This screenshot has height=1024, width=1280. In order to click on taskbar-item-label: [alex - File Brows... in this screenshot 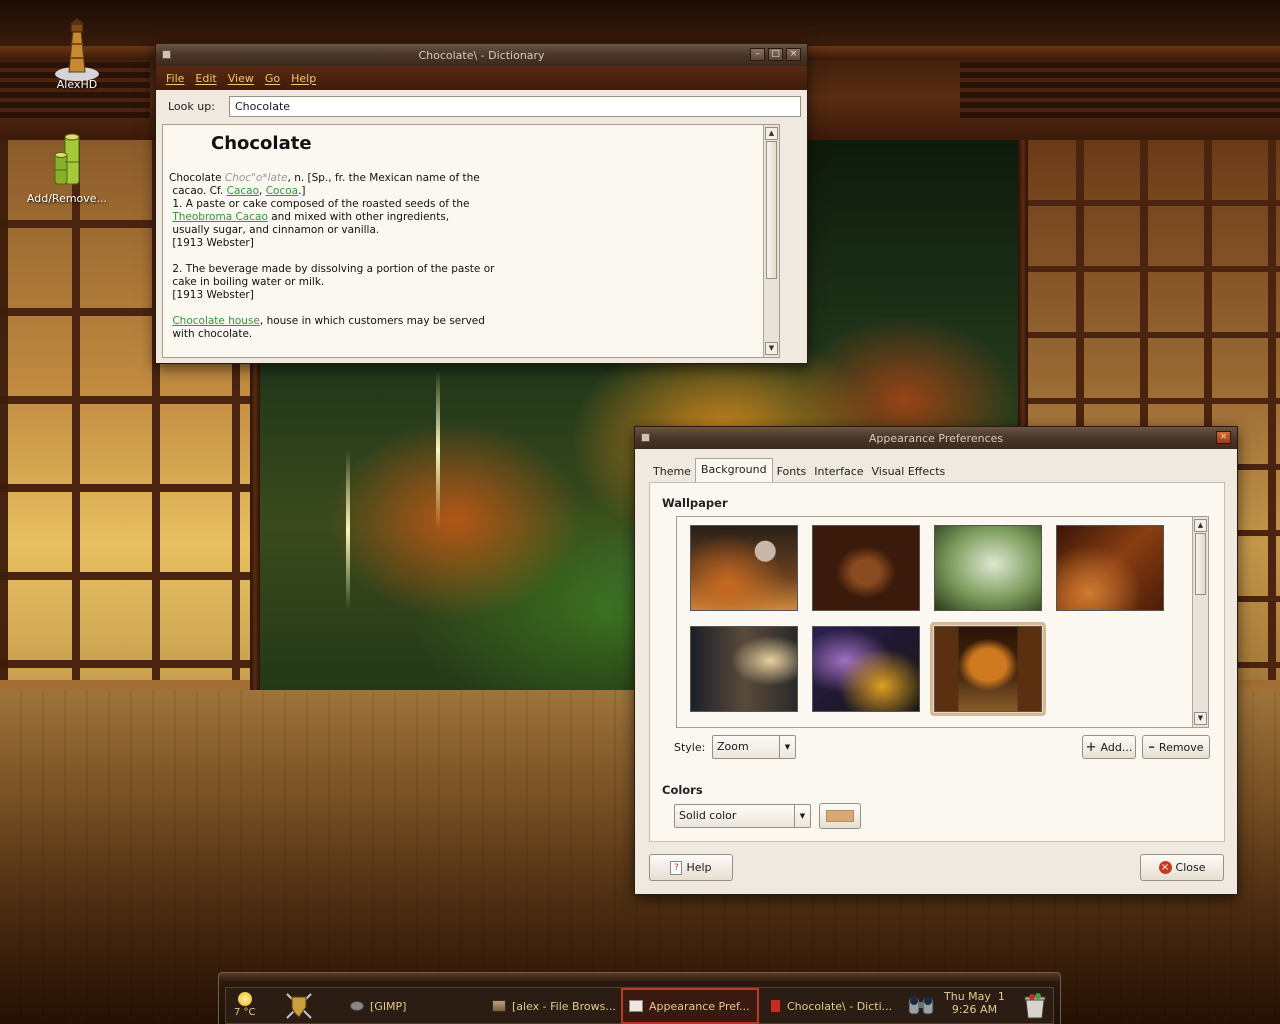, I will do `click(564, 1006)`.